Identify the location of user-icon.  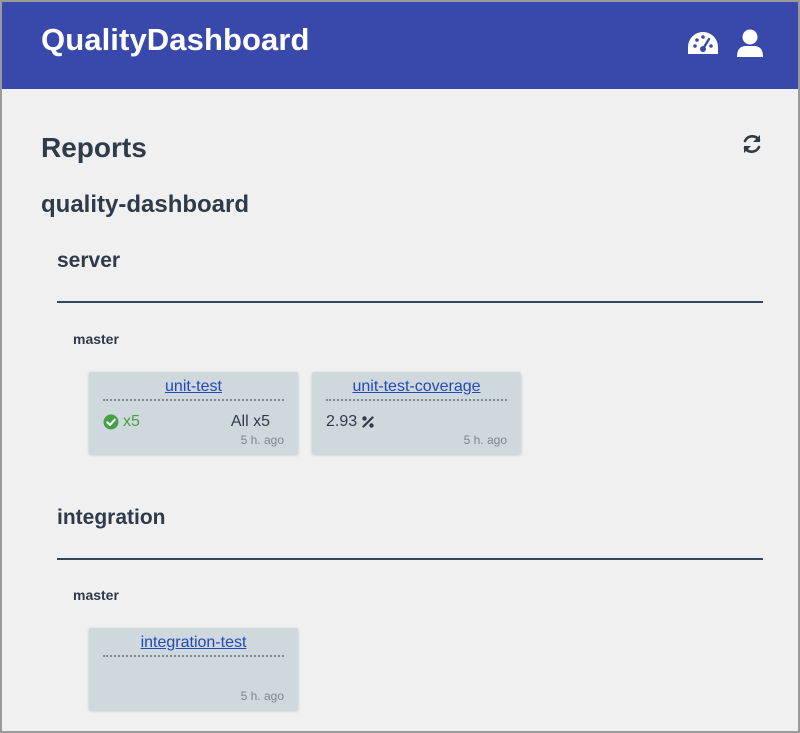
(750, 44).